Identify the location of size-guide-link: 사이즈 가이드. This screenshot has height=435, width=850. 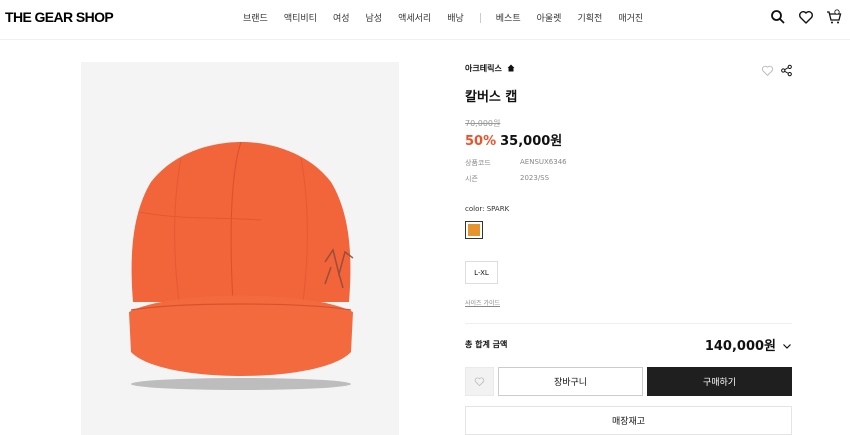
(482, 302).